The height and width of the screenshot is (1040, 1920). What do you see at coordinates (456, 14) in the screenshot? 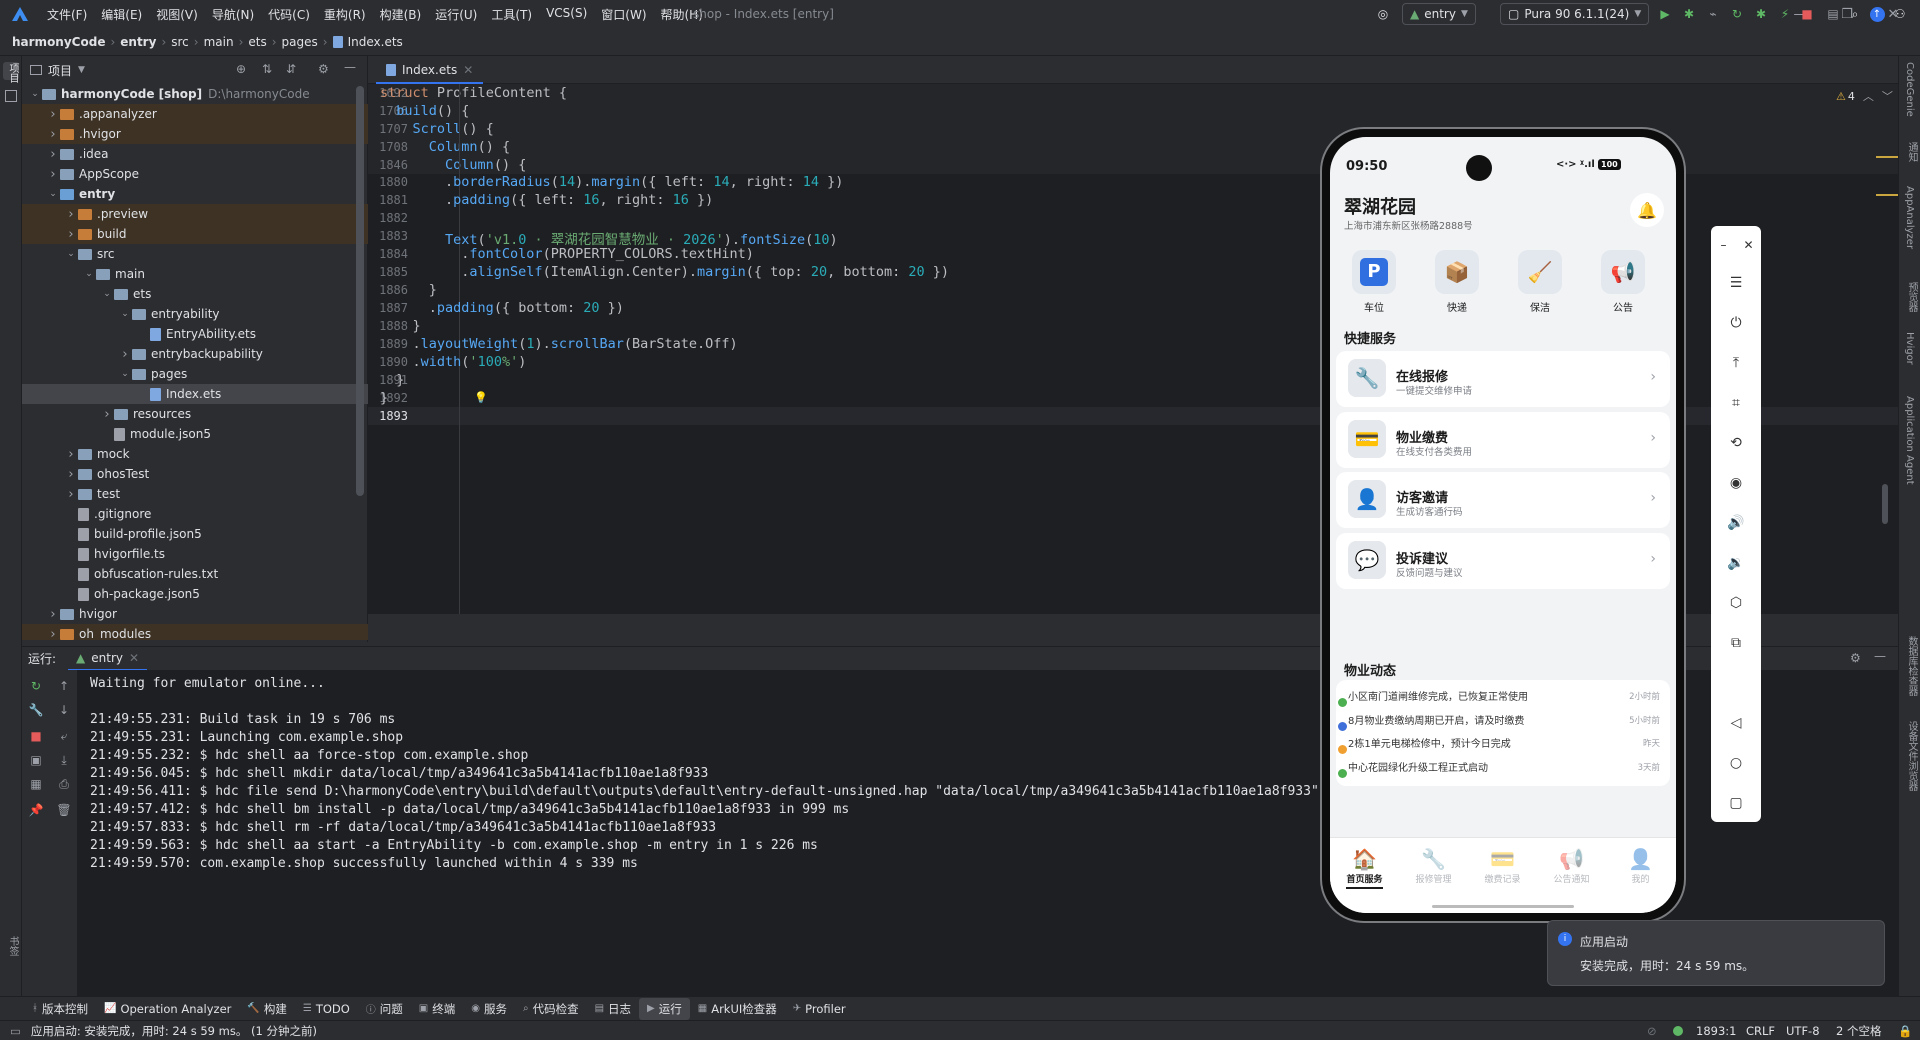
I see `menu-item: 运行(U)` at bounding box center [456, 14].